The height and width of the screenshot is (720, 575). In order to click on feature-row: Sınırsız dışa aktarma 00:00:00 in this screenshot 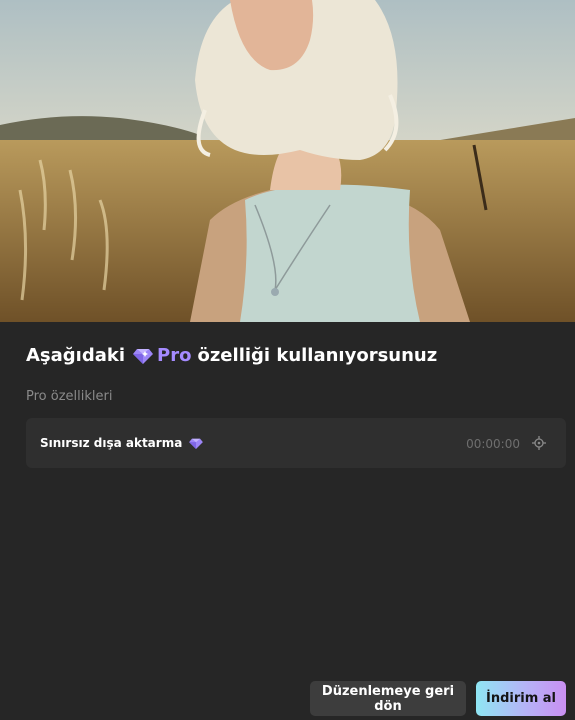, I will do `click(296, 443)`.